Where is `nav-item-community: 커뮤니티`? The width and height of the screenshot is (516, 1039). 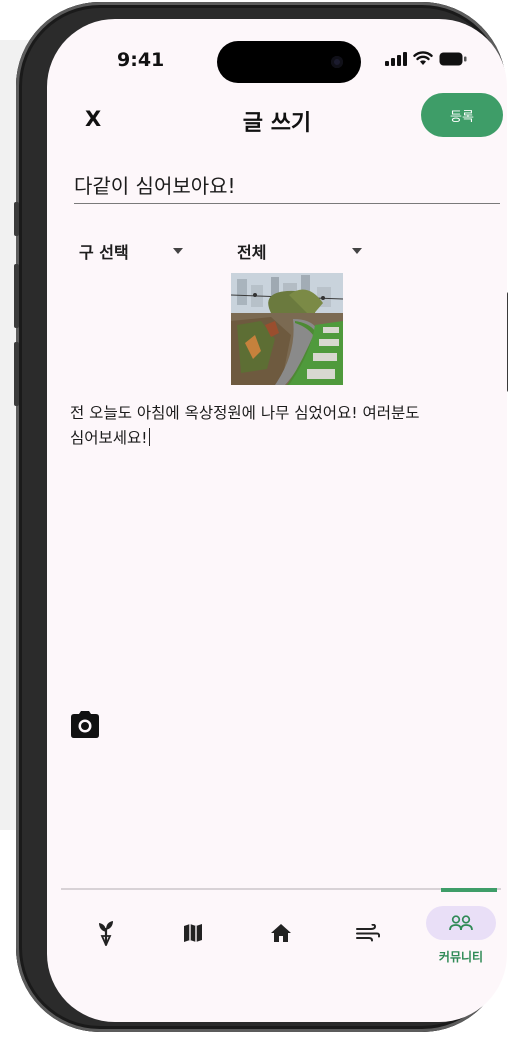 nav-item-community: 커뮤니티 is located at coordinates (461, 939).